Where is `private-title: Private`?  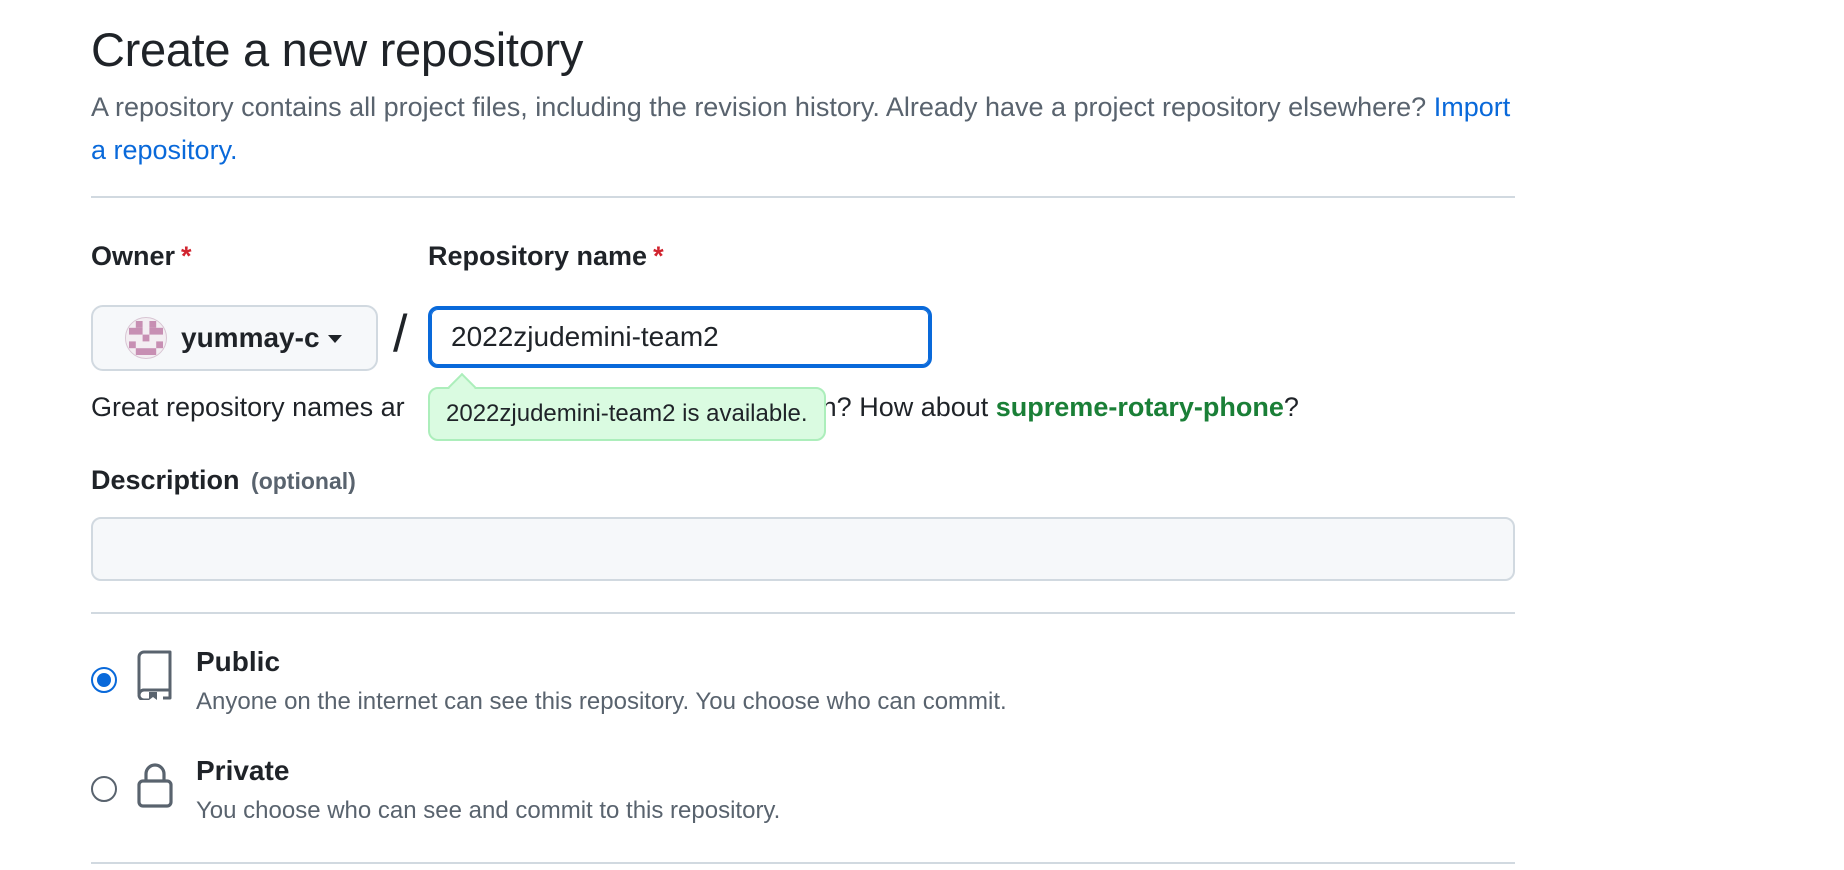 private-title: Private is located at coordinates (243, 770).